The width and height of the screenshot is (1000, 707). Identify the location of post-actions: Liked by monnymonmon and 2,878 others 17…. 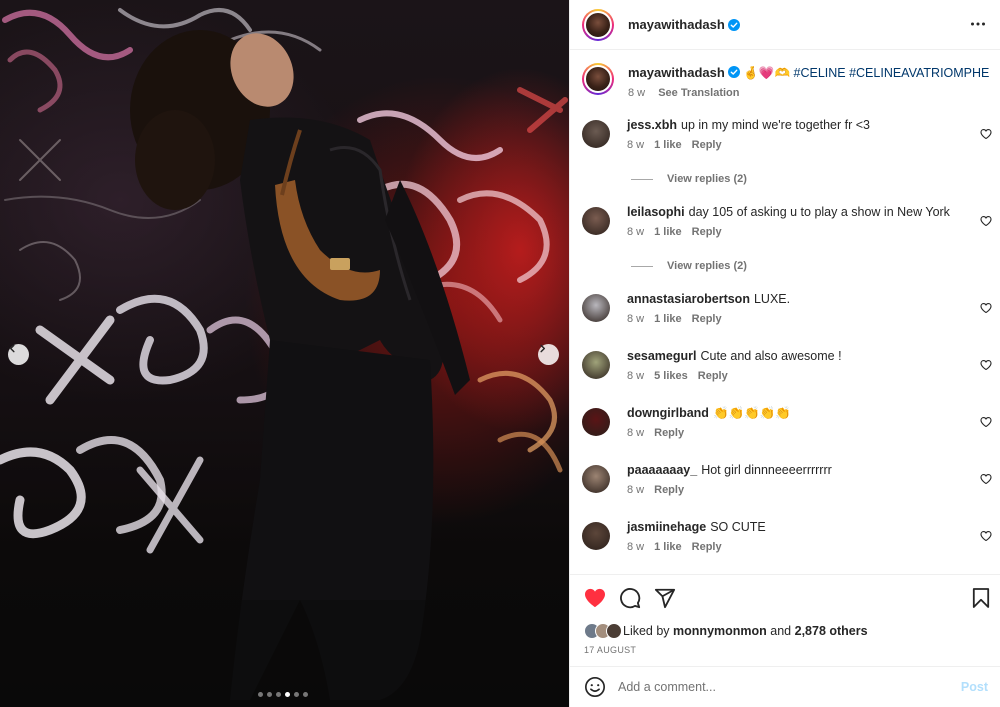
(785, 619).